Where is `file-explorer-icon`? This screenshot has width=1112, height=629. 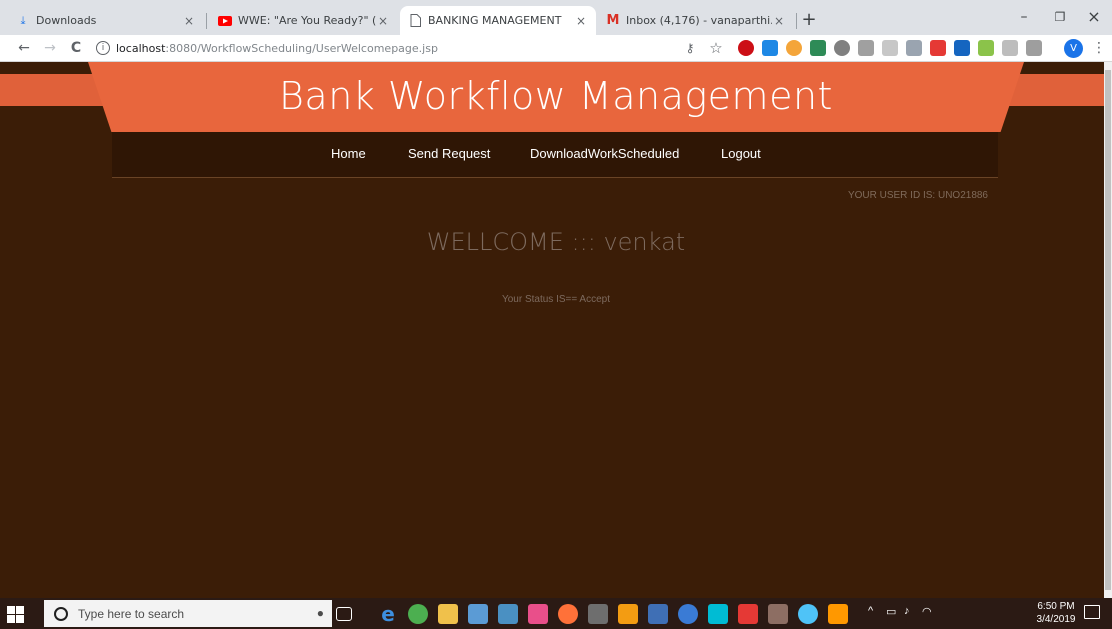
file-explorer-icon is located at coordinates (508, 614).